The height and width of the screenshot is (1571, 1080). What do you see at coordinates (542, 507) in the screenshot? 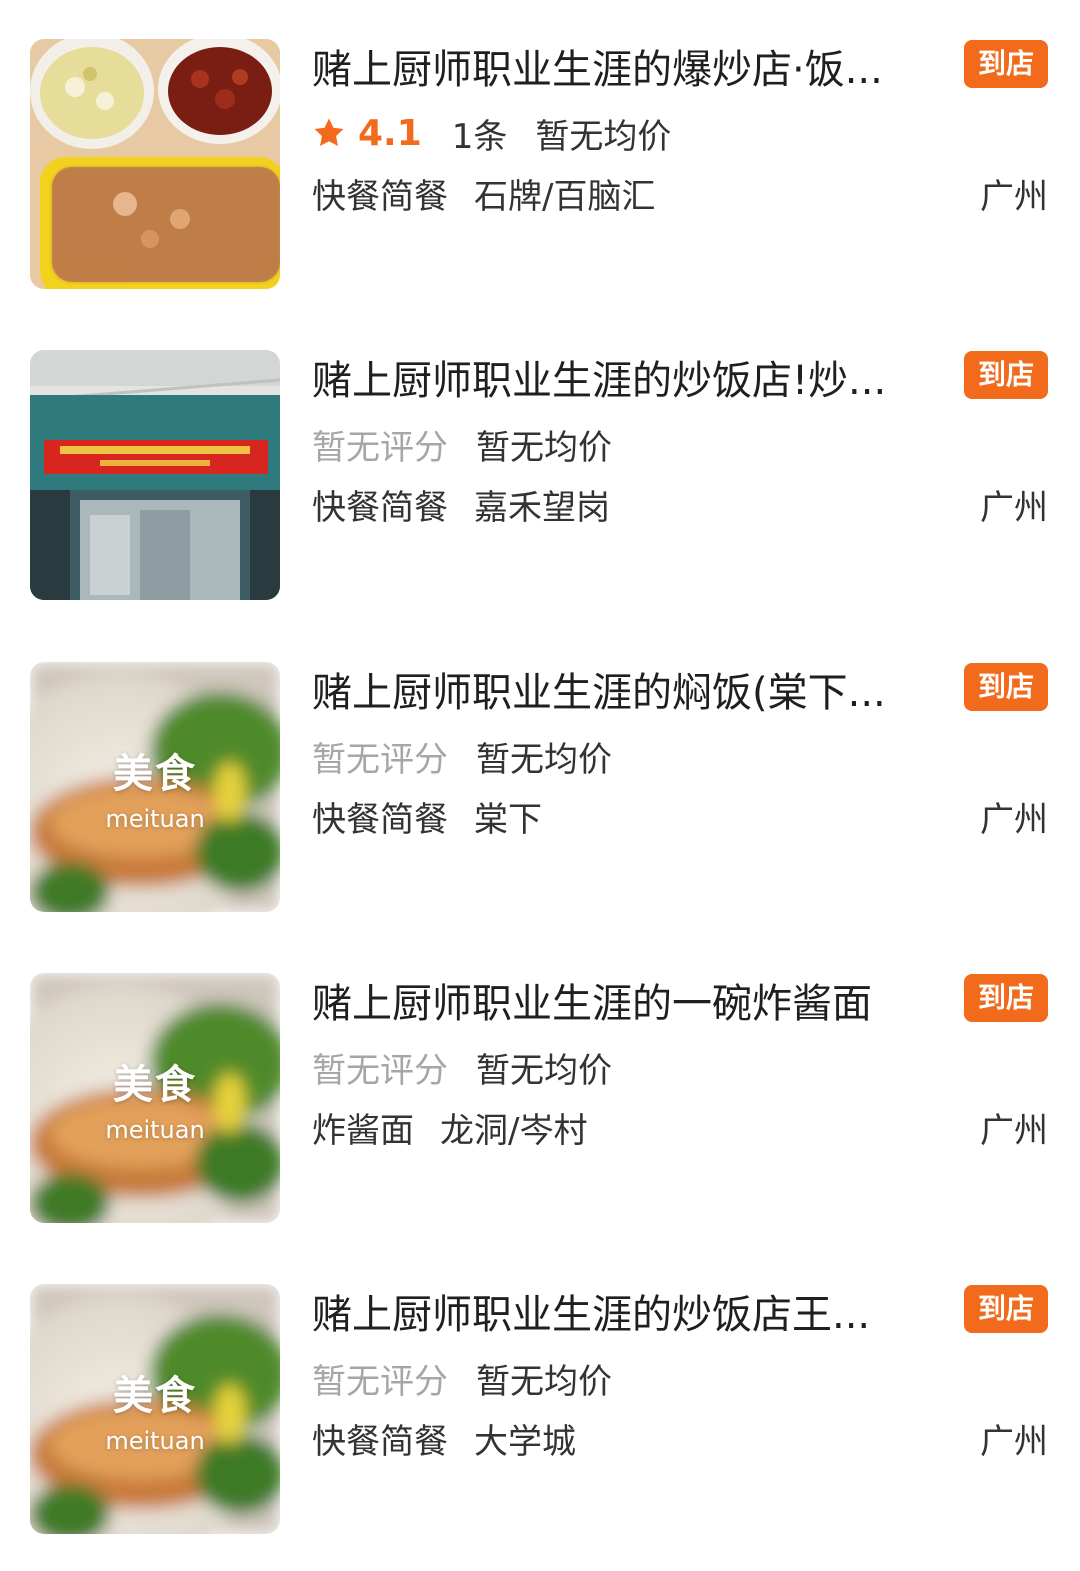
I see `area-label: 嘉禾望岗` at bounding box center [542, 507].